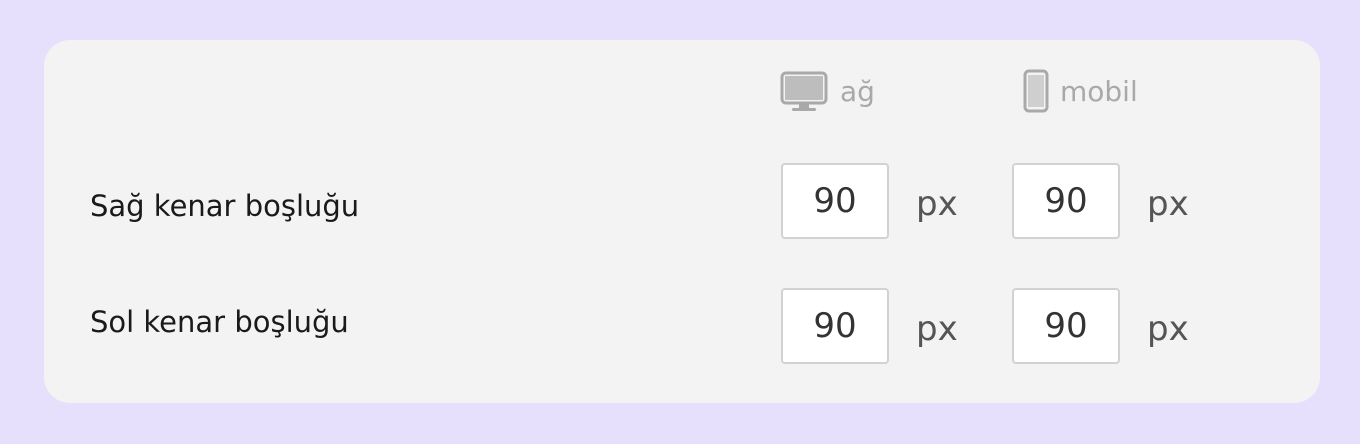  I want to click on mobile-phone-icon, so click(1036, 91).